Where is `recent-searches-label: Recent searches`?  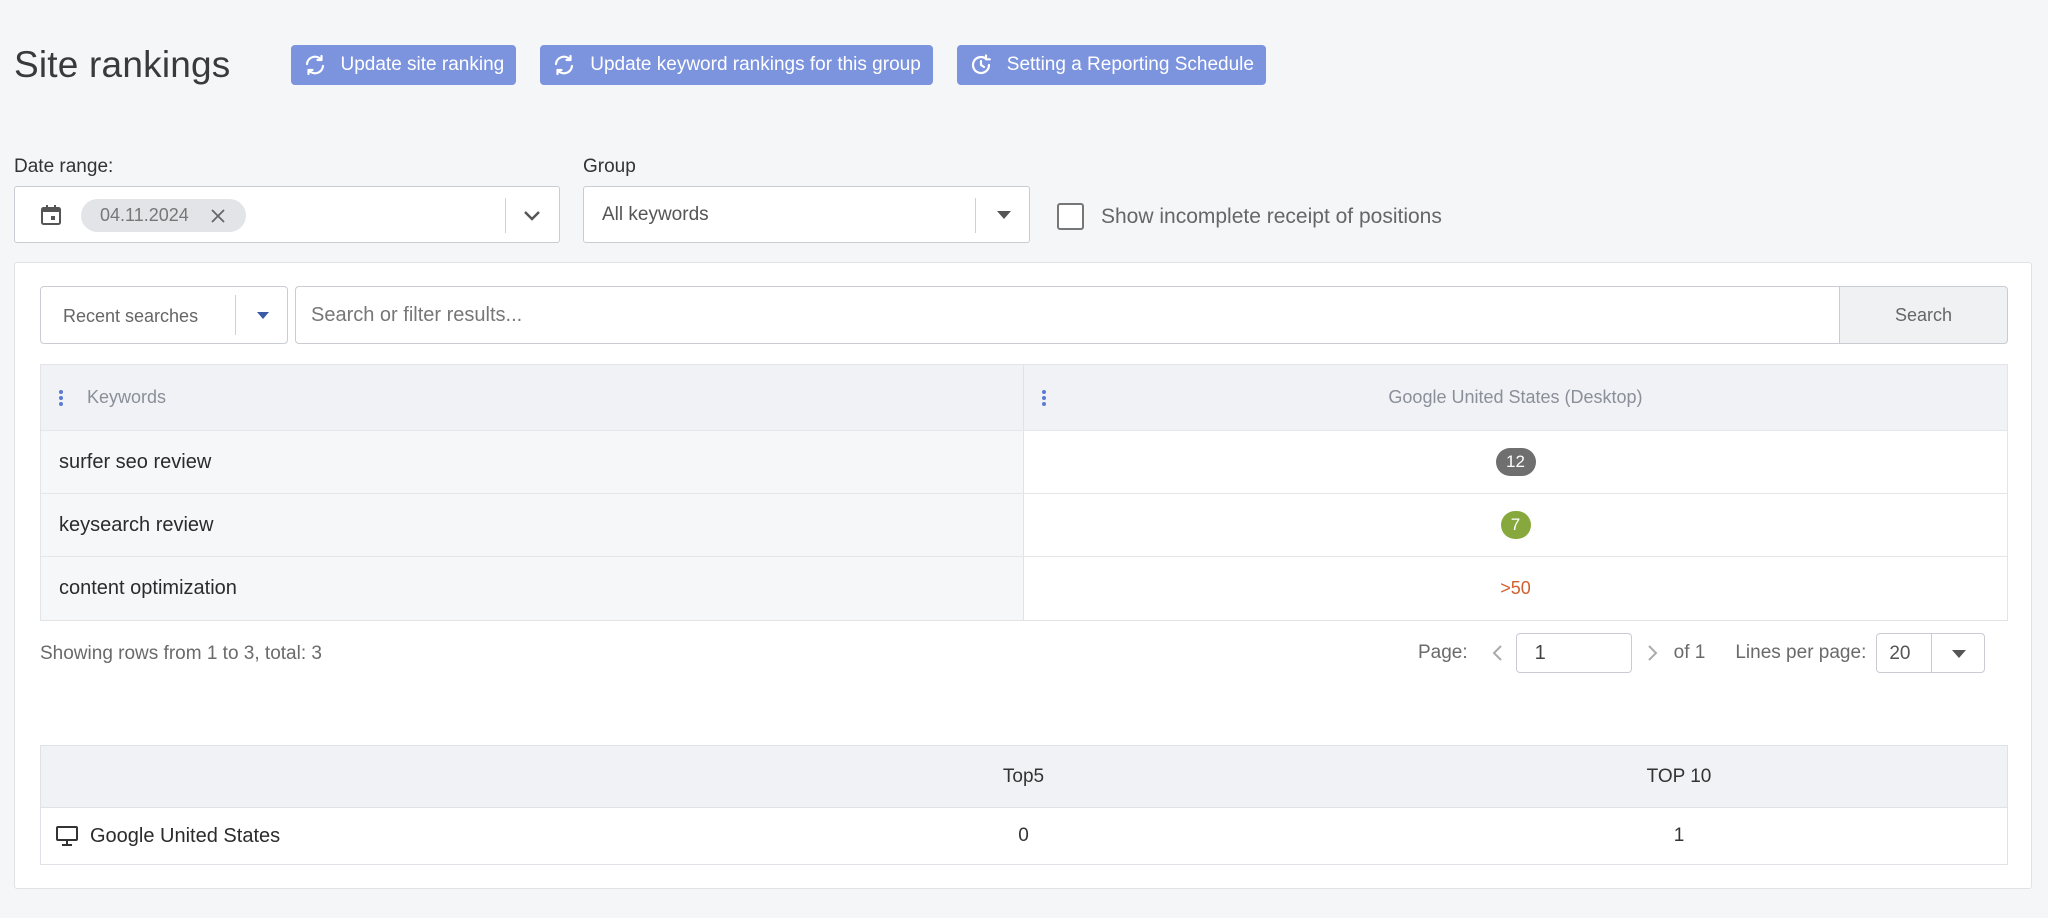
recent-searches-label: Recent searches is located at coordinates (131, 316).